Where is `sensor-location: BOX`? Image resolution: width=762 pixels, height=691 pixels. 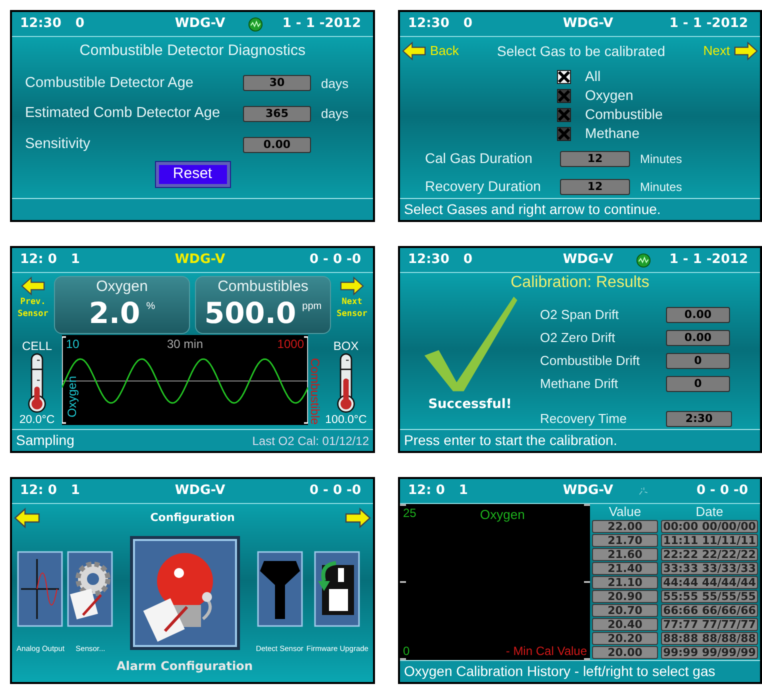 sensor-location: BOX is located at coordinates (346, 346).